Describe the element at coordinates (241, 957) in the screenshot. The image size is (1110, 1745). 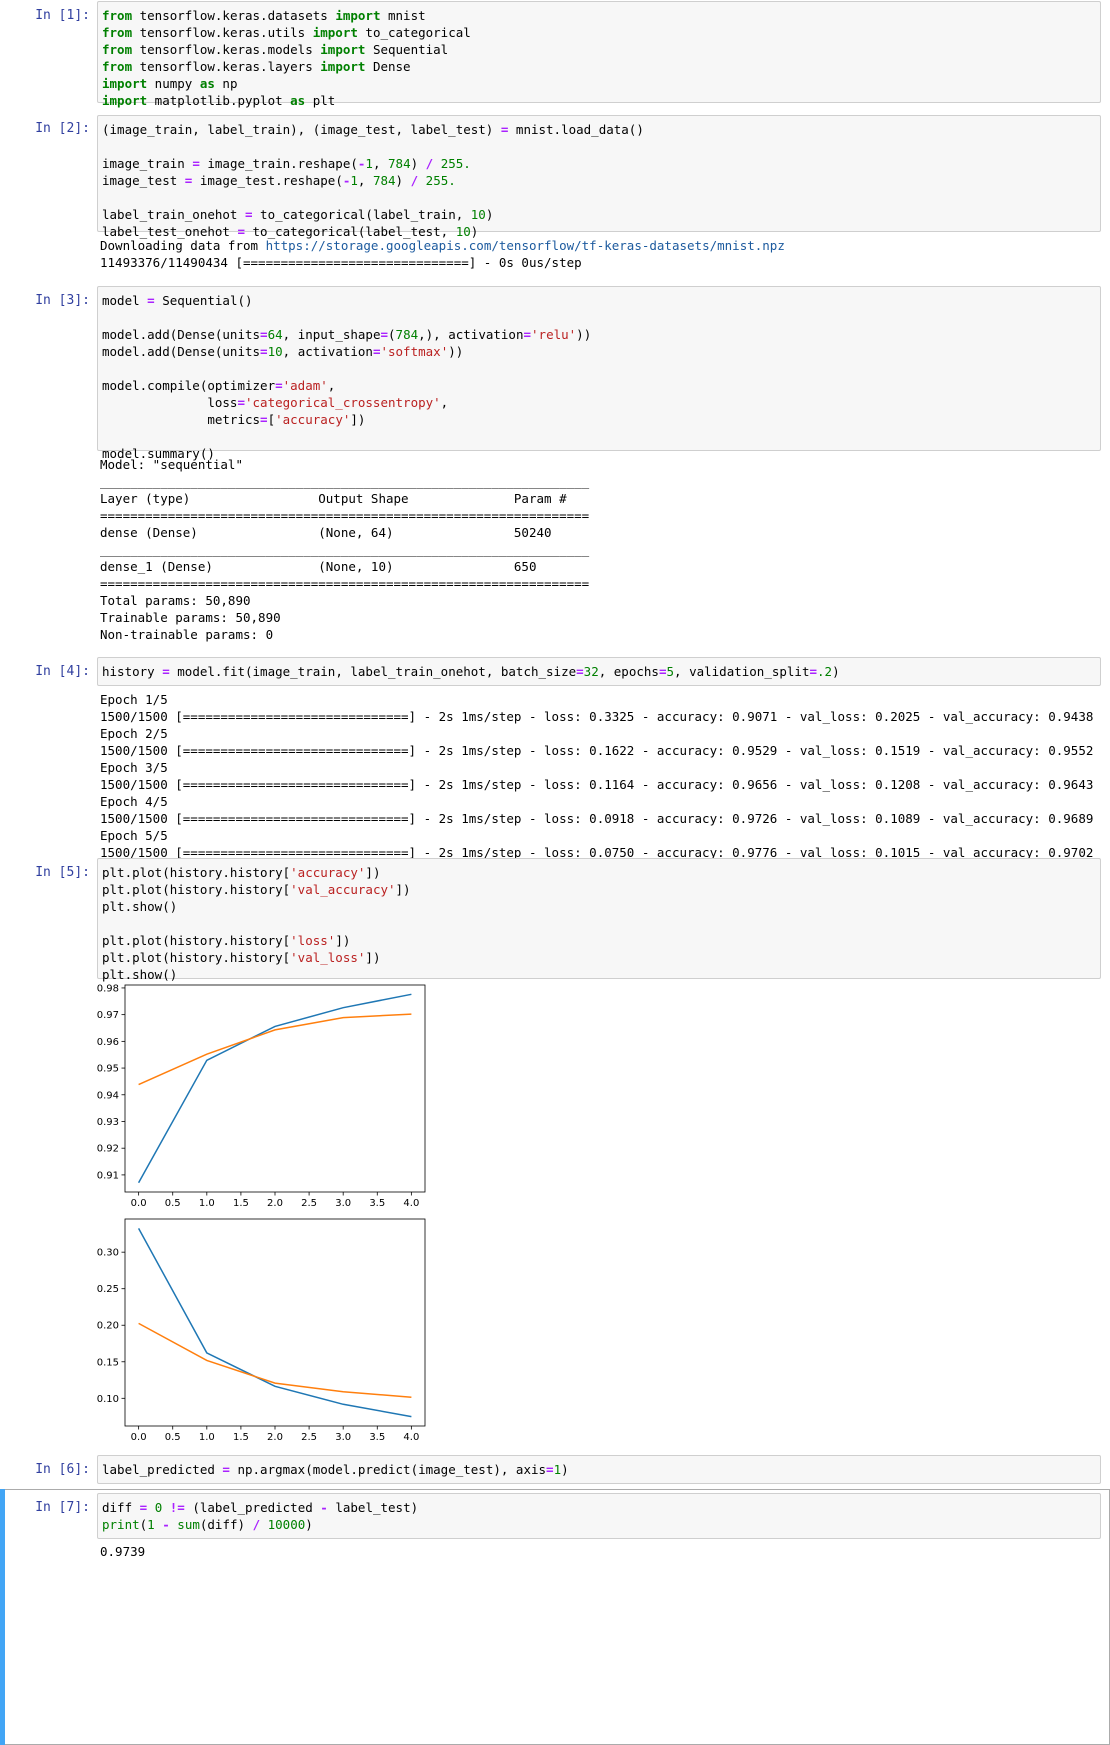
I see `code-line: plt.plot(history.history['val_loss'])` at that location.